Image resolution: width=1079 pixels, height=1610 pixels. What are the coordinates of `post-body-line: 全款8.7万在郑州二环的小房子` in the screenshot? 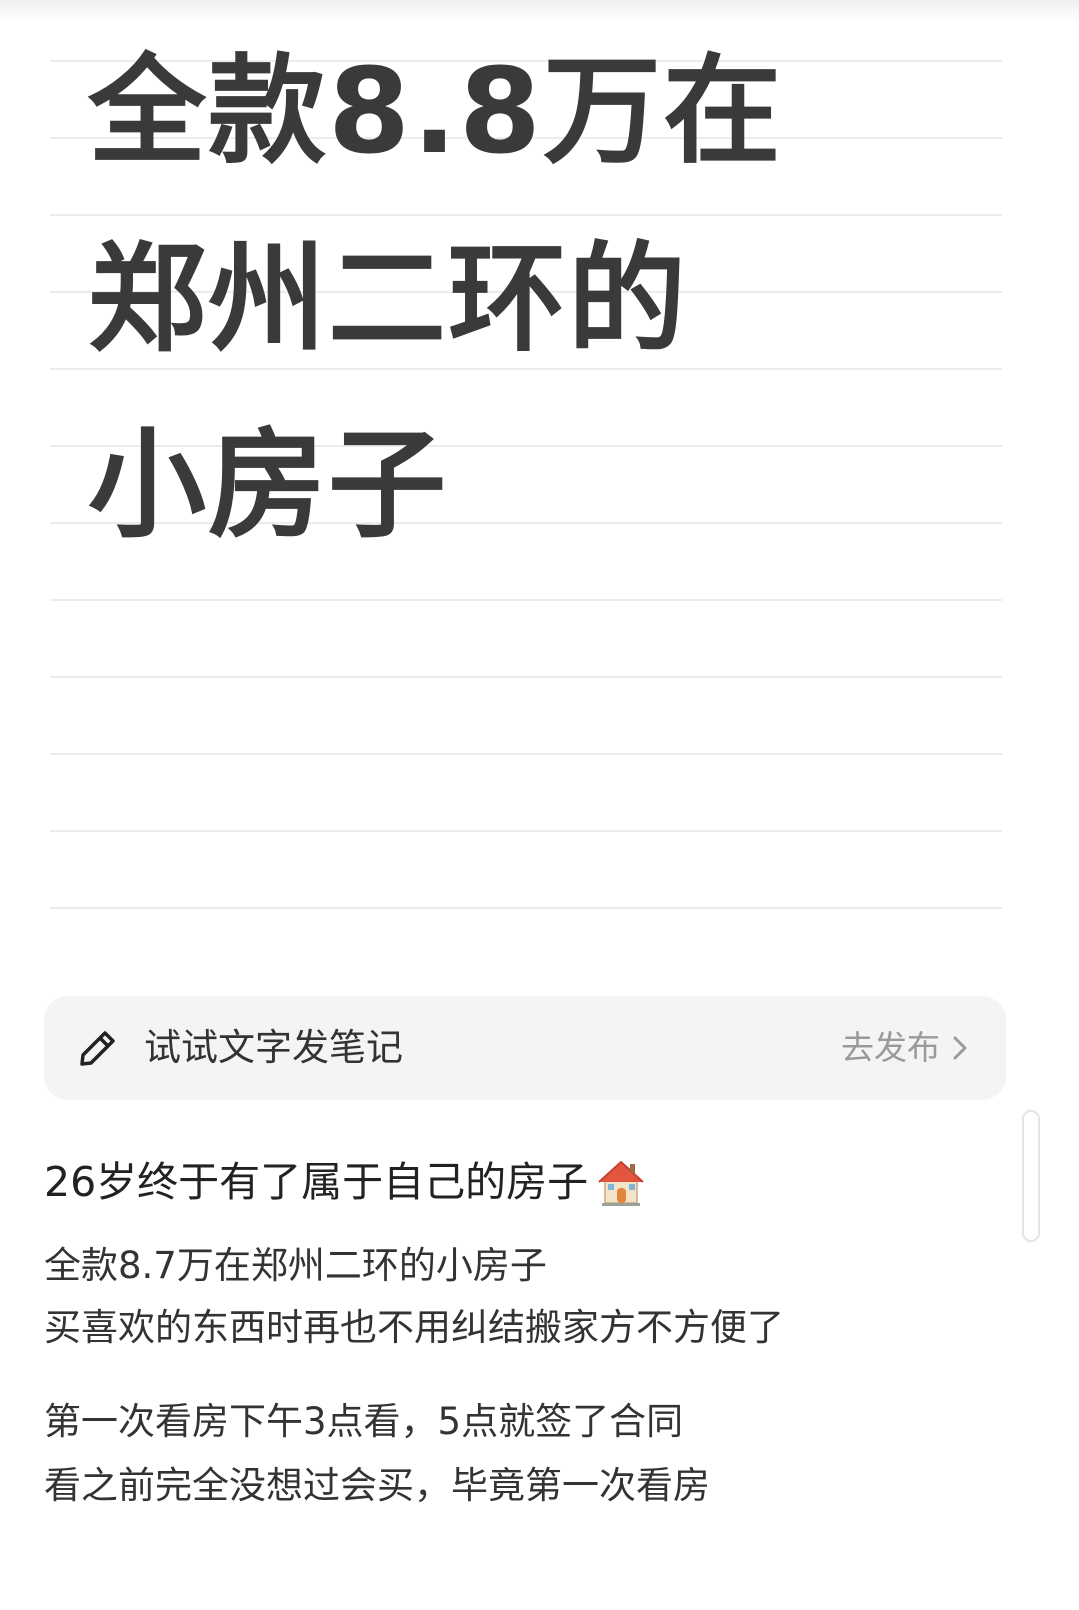 It's located at (295, 1265).